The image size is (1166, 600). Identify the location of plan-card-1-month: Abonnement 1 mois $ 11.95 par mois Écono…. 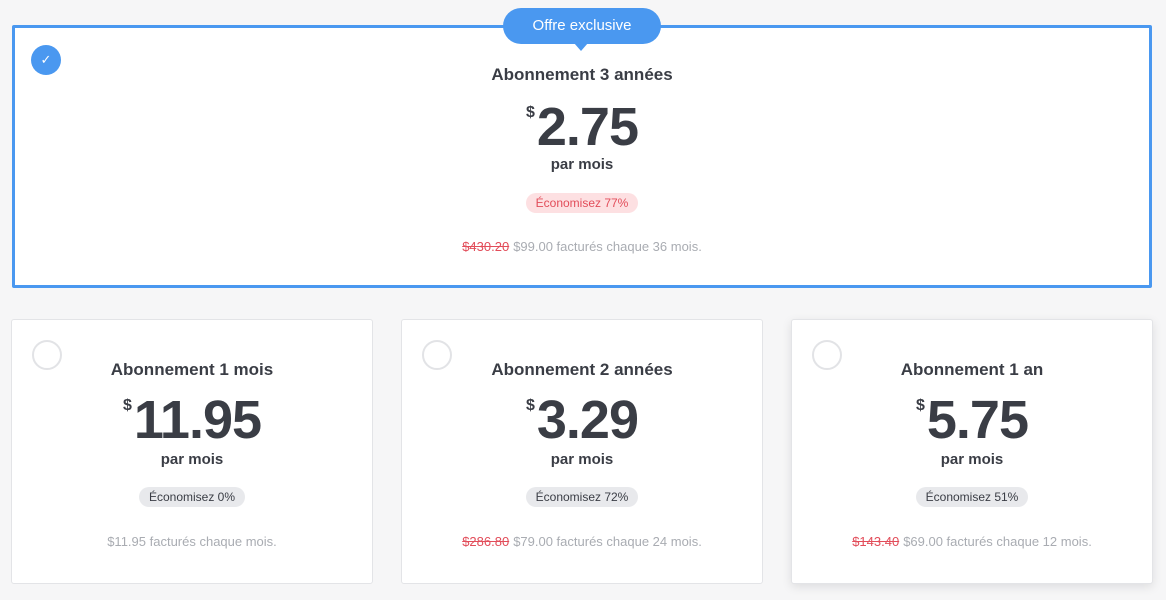
(192, 451).